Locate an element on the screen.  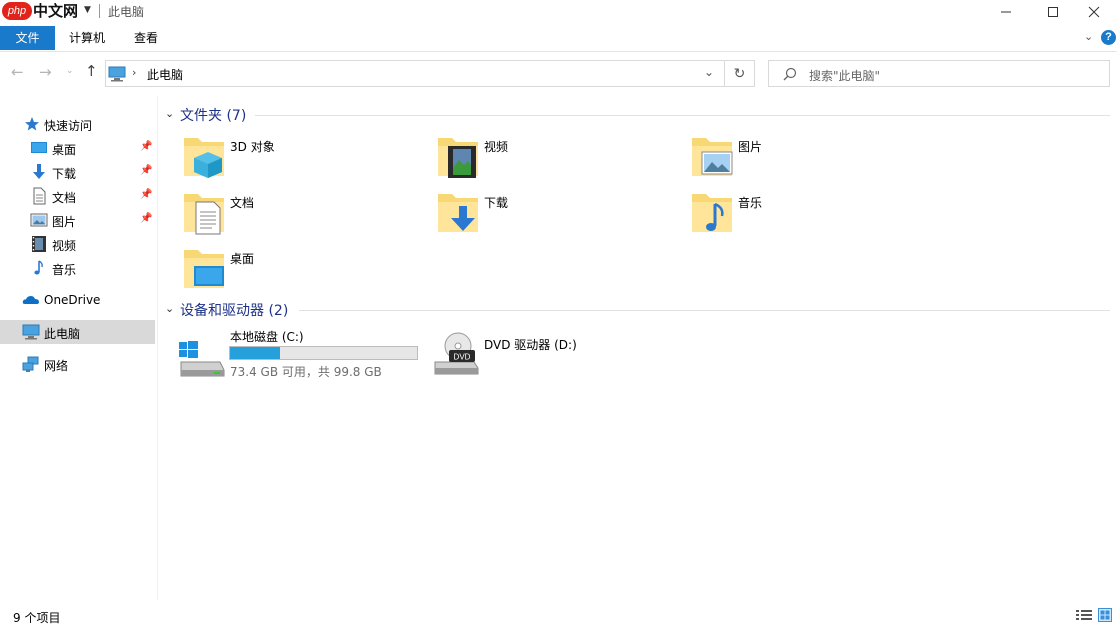
tab-view: 查看 is located at coordinates (146, 38).